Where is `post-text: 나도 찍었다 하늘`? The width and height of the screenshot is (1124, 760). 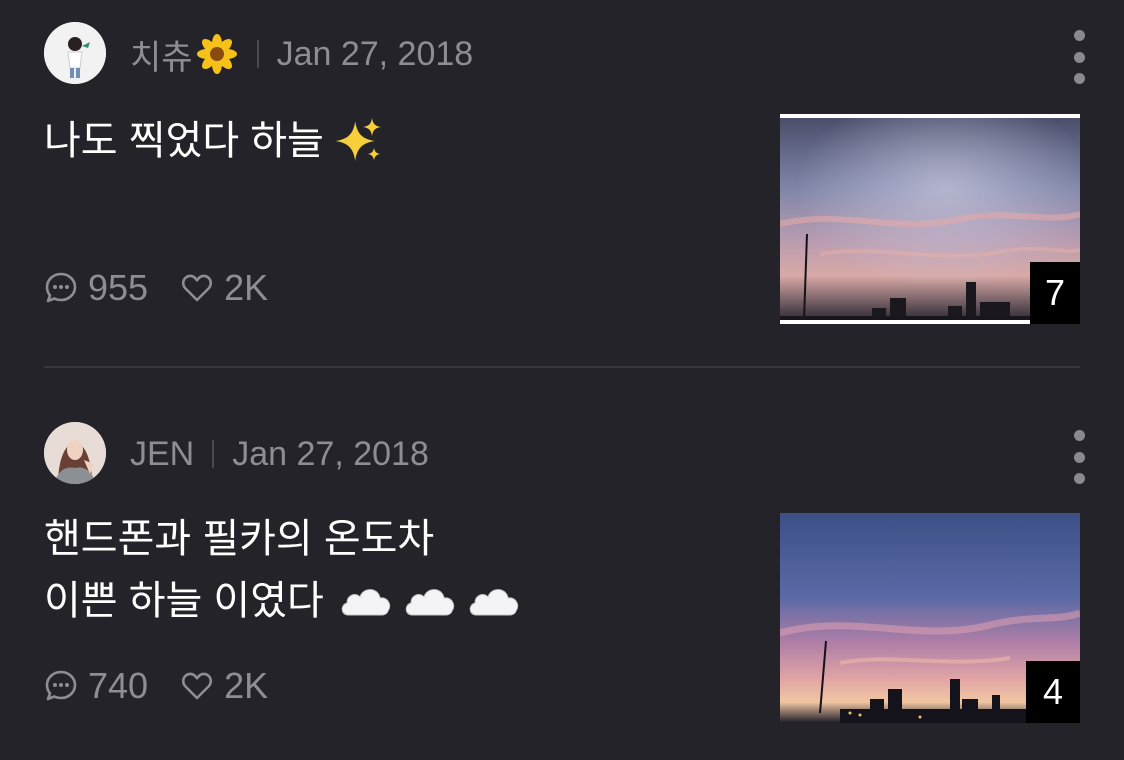
post-text: 나도 찍었다 하늘 is located at coordinates (214, 141).